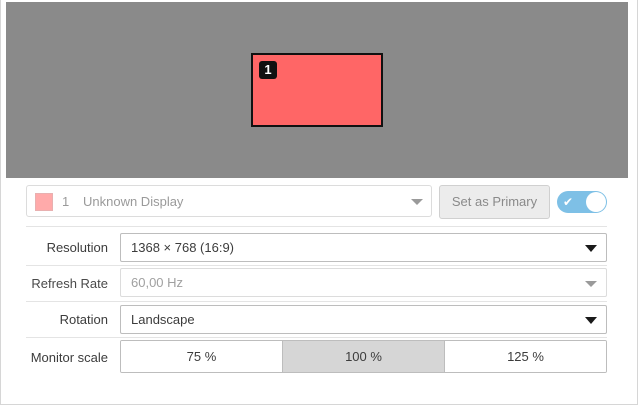  Describe the element at coordinates (363, 319) in the screenshot. I see `rotation-dropdown: Landscape` at that location.